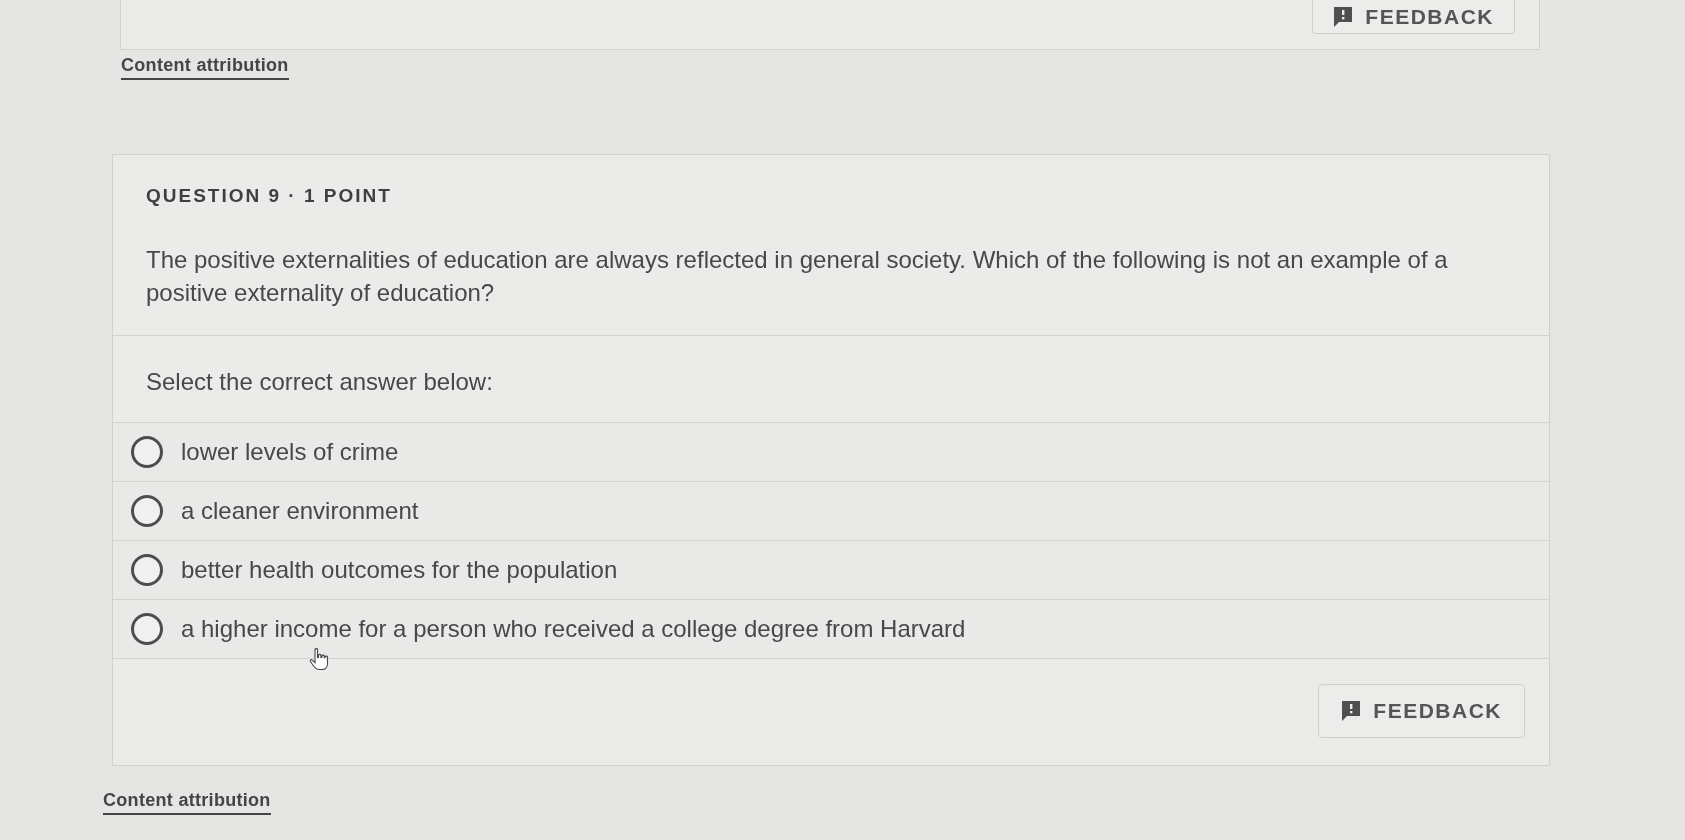 Image resolution: width=1685 pixels, height=840 pixels. What do you see at coordinates (300, 511) in the screenshot?
I see `option-label: a cleaner environment` at bounding box center [300, 511].